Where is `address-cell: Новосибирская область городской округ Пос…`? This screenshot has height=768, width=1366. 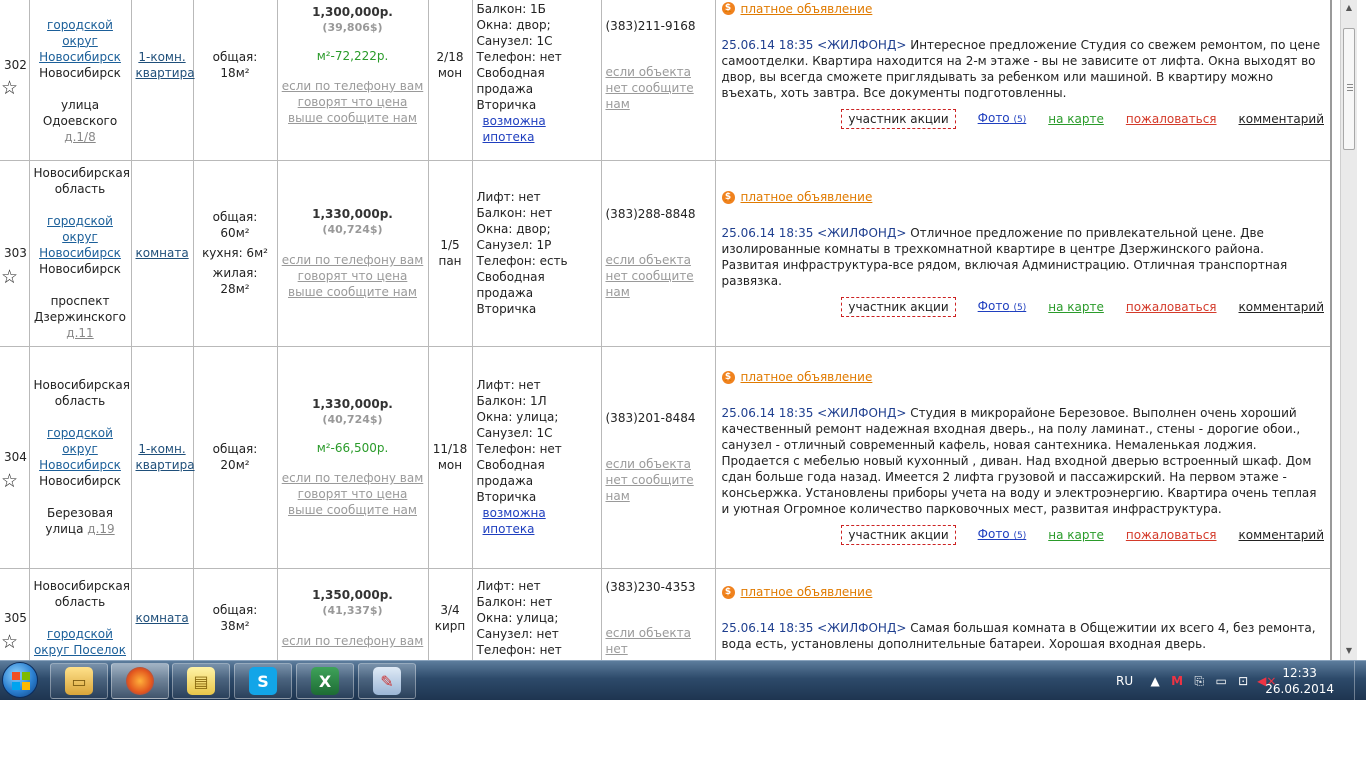 address-cell: Новосибирская область городской округ Пос… is located at coordinates (80, 614).